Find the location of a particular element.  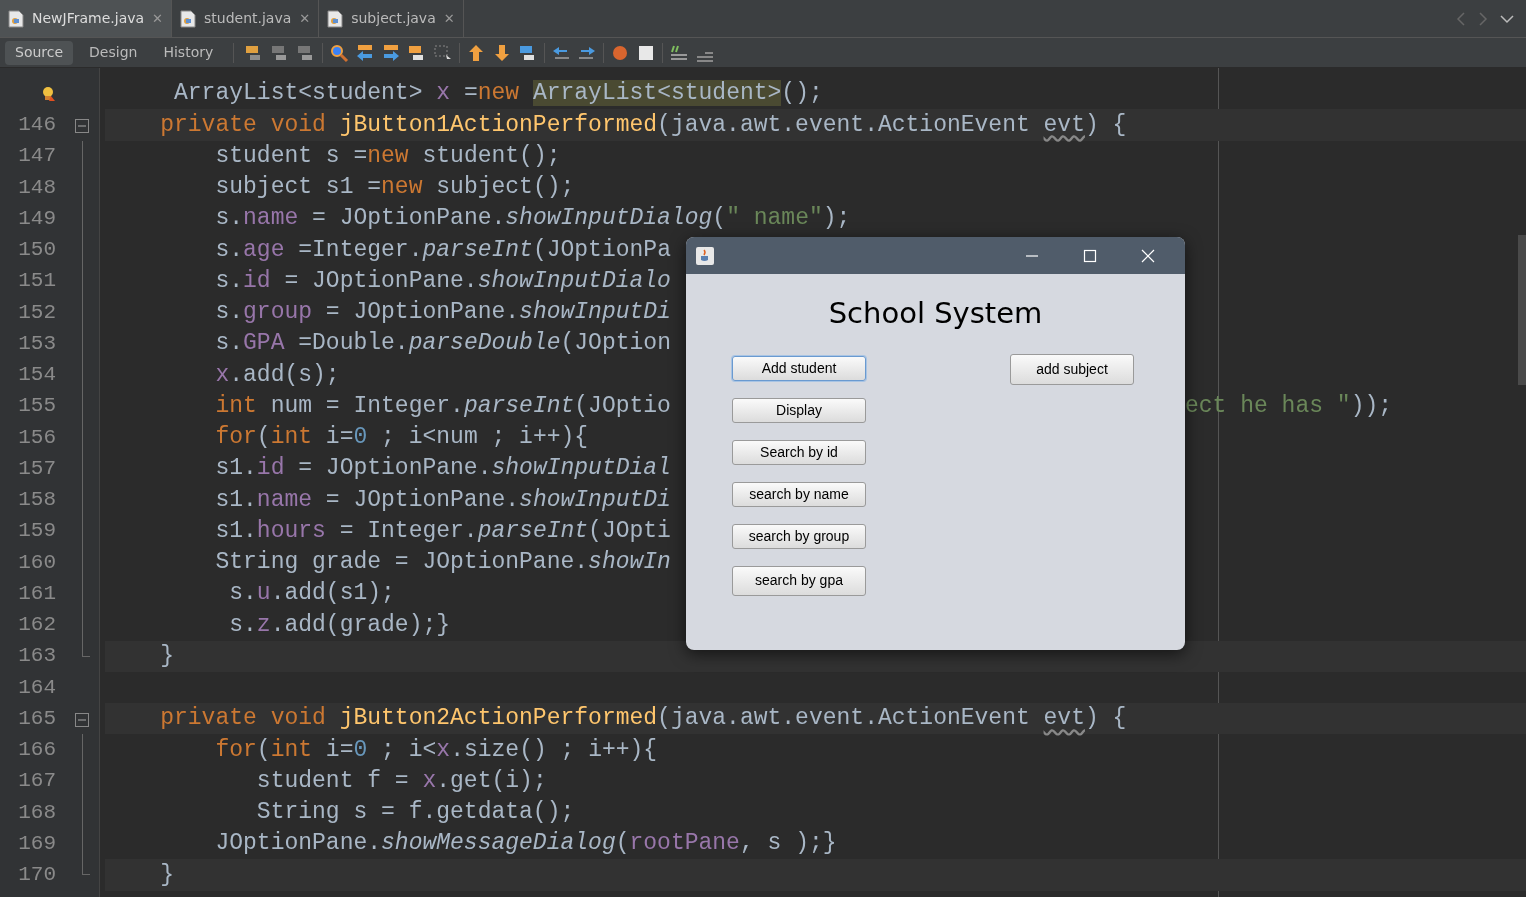

tab-label: student.java is located at coordinates (248, 18).